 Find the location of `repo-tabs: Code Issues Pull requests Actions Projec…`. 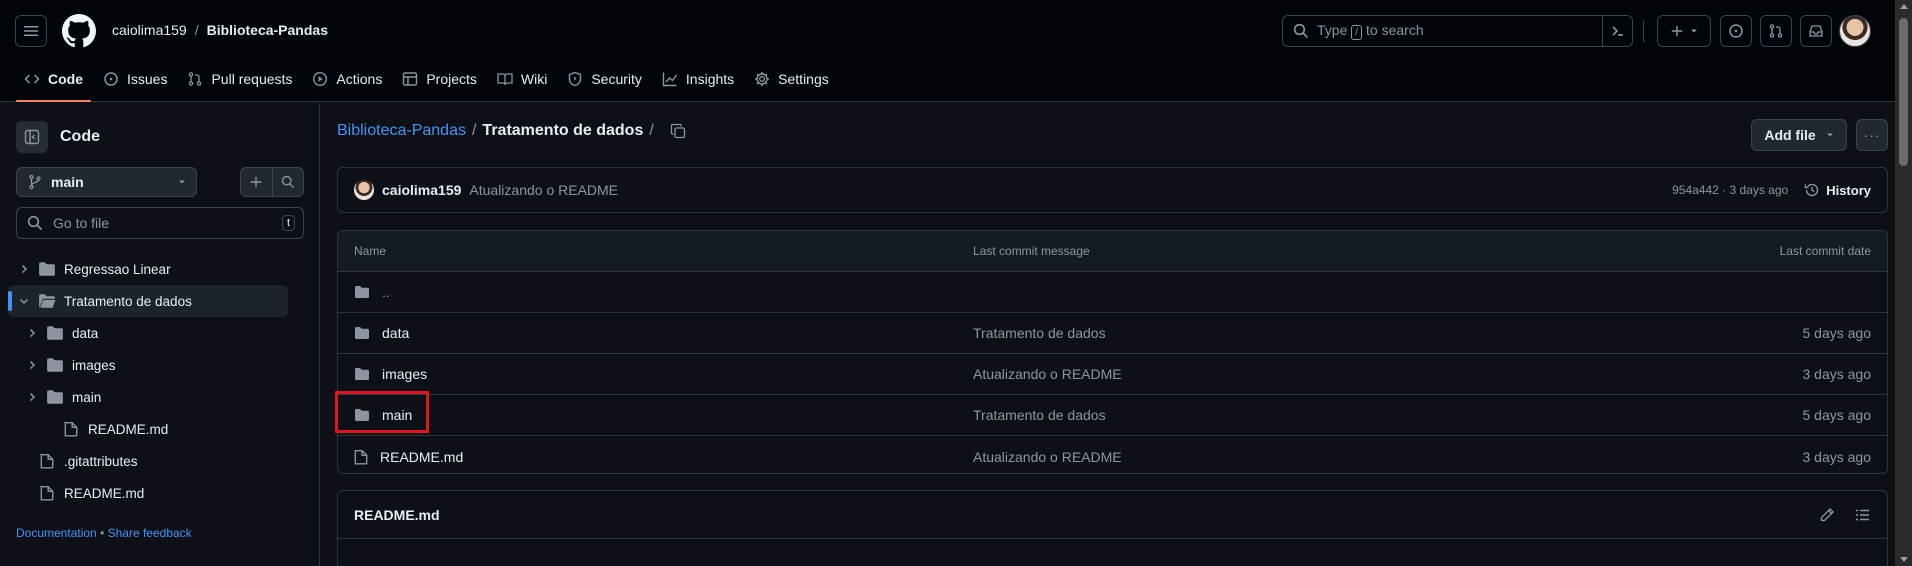

repo-tabs: Code Issues Pull requests Actions Projec… is located at coordinates (426, 83).